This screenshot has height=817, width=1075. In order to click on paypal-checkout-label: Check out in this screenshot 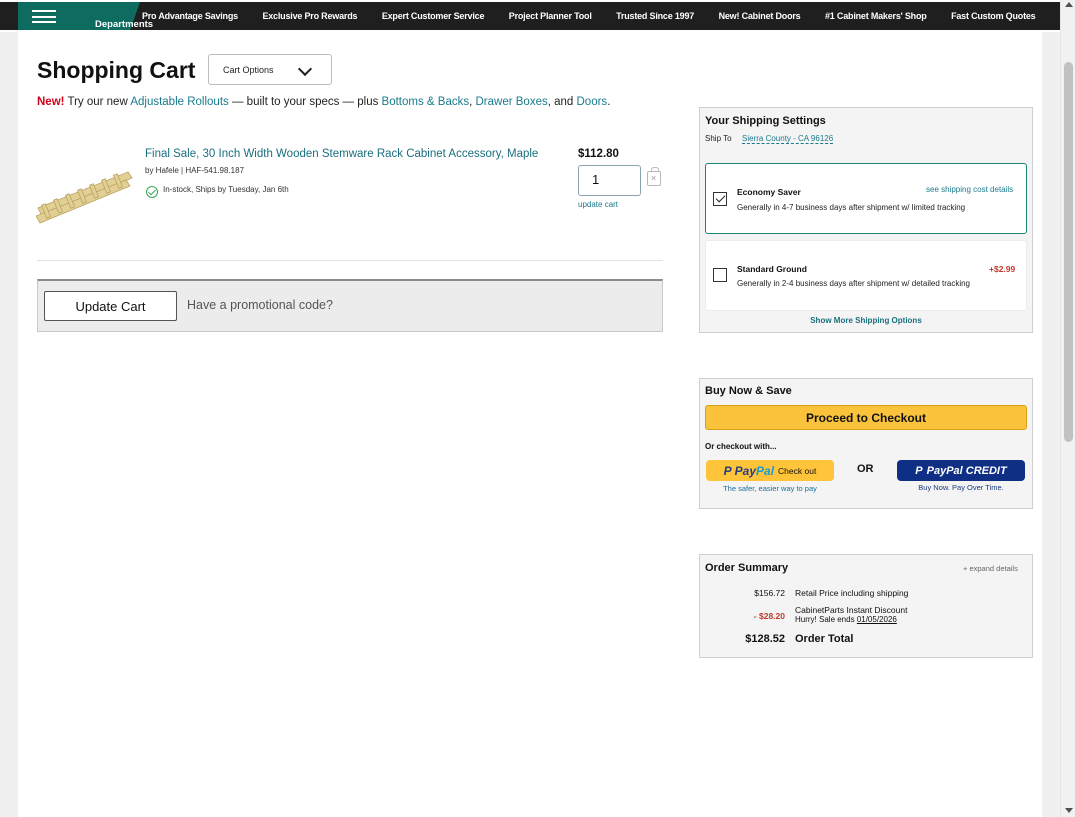, I will do `click(797, 470)`.